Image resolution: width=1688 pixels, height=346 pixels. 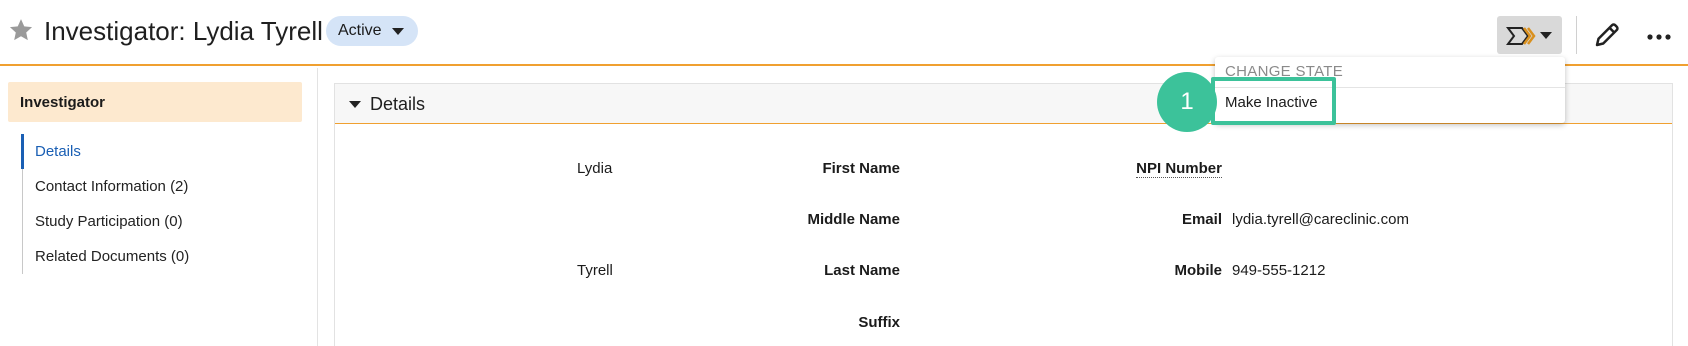 I want to click on npi-number-label-text: NPI Number, so click(x=1179, y=169).